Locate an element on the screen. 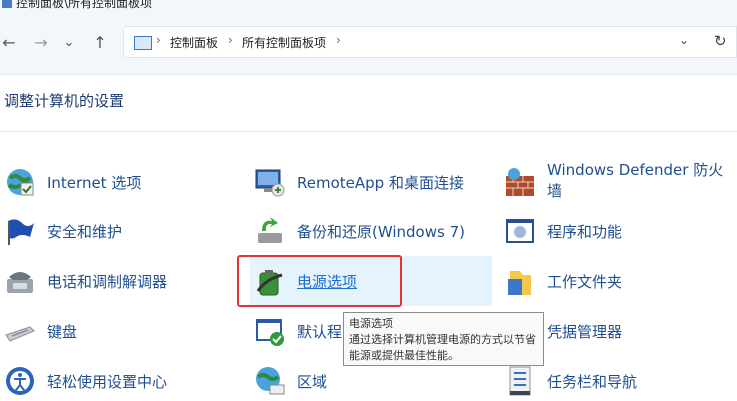 Image resolution: width=737 pixels, height=401 pixels. default-programs-icon is located at coordinates (270, 332).